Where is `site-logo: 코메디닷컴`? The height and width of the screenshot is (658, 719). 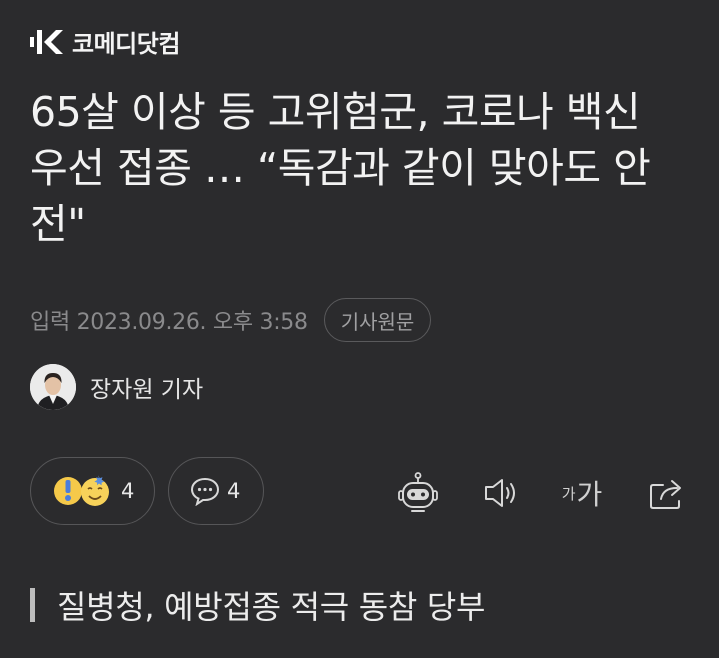
site-logo: 코메디닷컴 is located at coordinates (105, 41).